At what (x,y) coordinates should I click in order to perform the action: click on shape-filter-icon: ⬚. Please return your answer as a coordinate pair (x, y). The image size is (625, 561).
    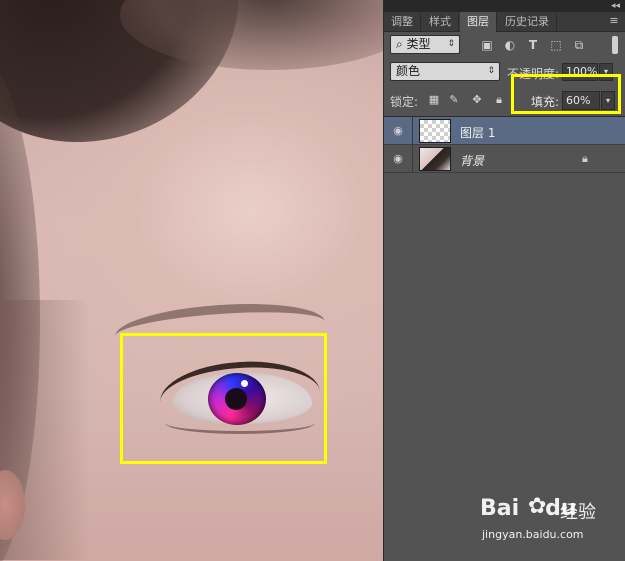
    Looking at the image, I should click on (556, 45).